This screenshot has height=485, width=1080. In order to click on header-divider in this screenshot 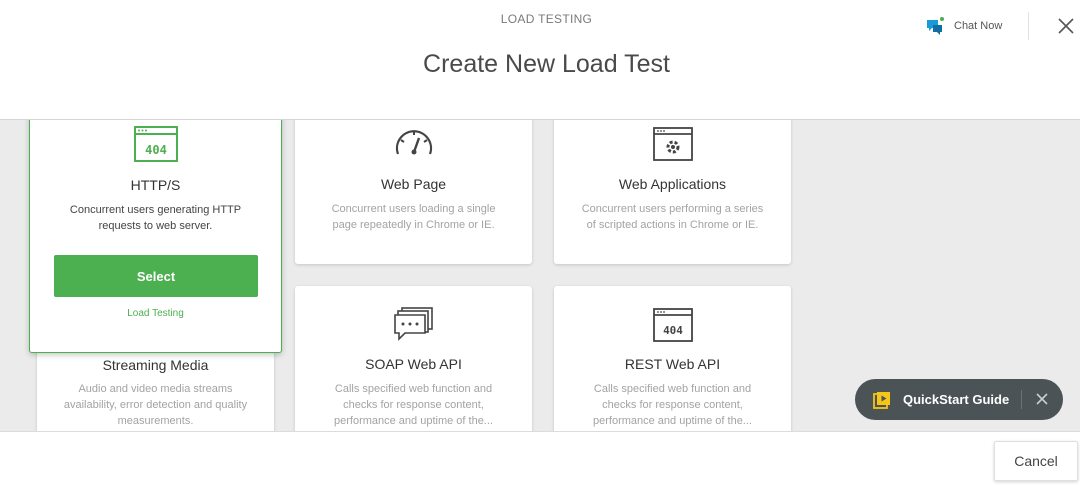, I will do `click(1028, 26)`.